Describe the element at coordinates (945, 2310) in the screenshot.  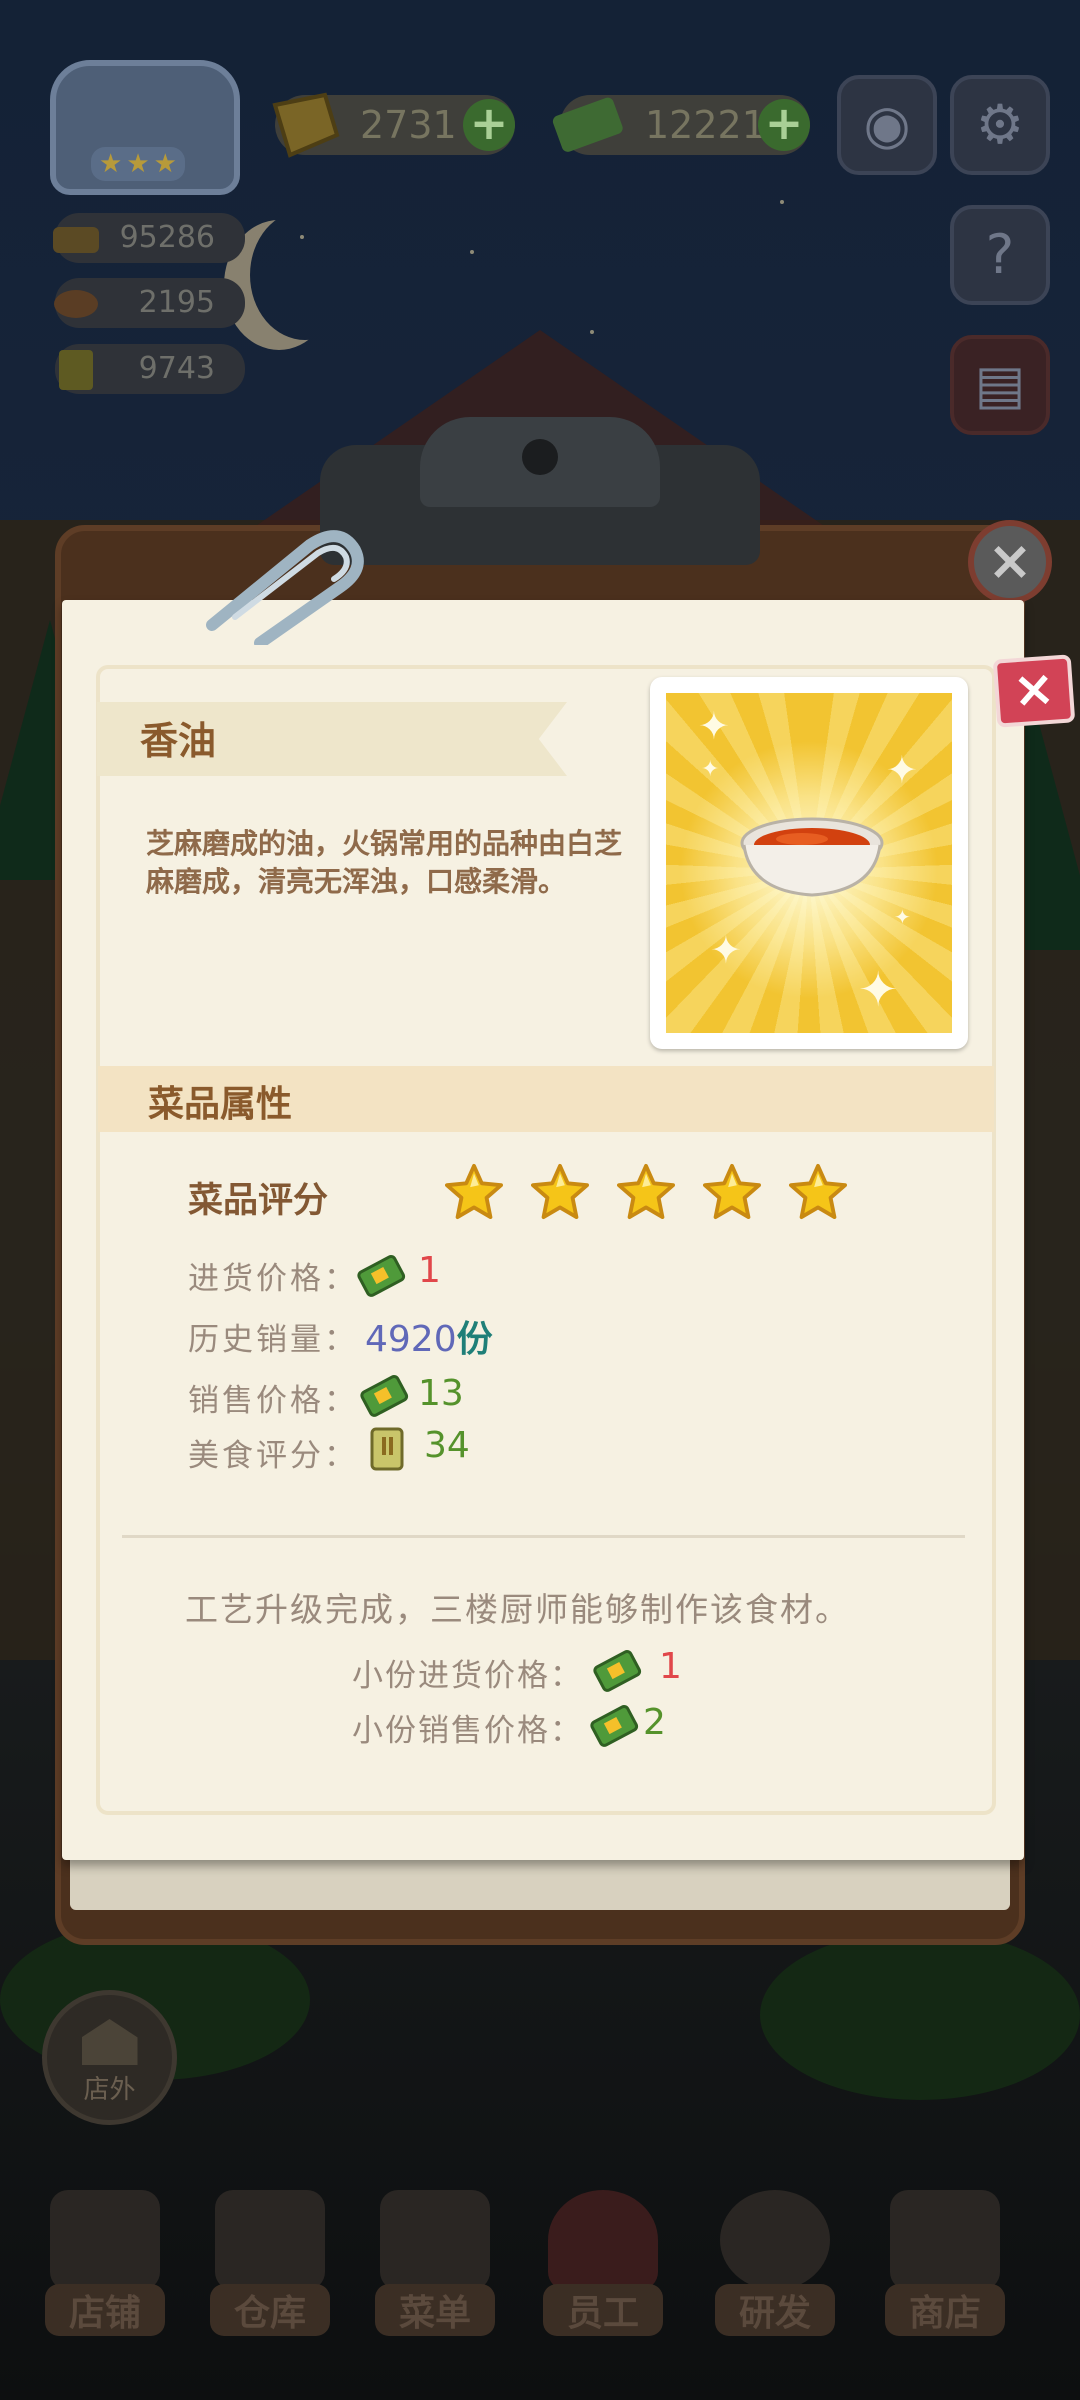
I see `nav-store-label: 商店` at that location.